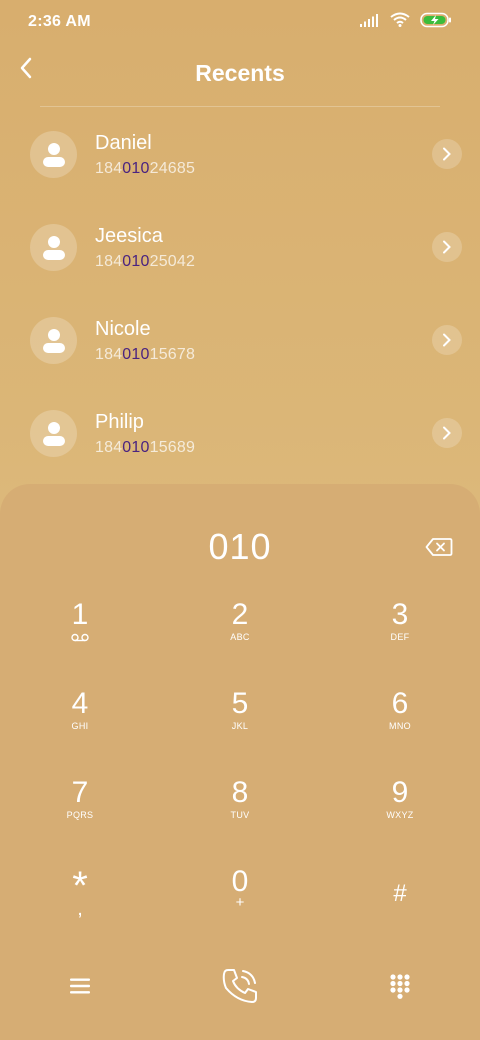  Describe the element at coordinates (80, 908) in the screenshot. I see `key-star: * ,` at that location.